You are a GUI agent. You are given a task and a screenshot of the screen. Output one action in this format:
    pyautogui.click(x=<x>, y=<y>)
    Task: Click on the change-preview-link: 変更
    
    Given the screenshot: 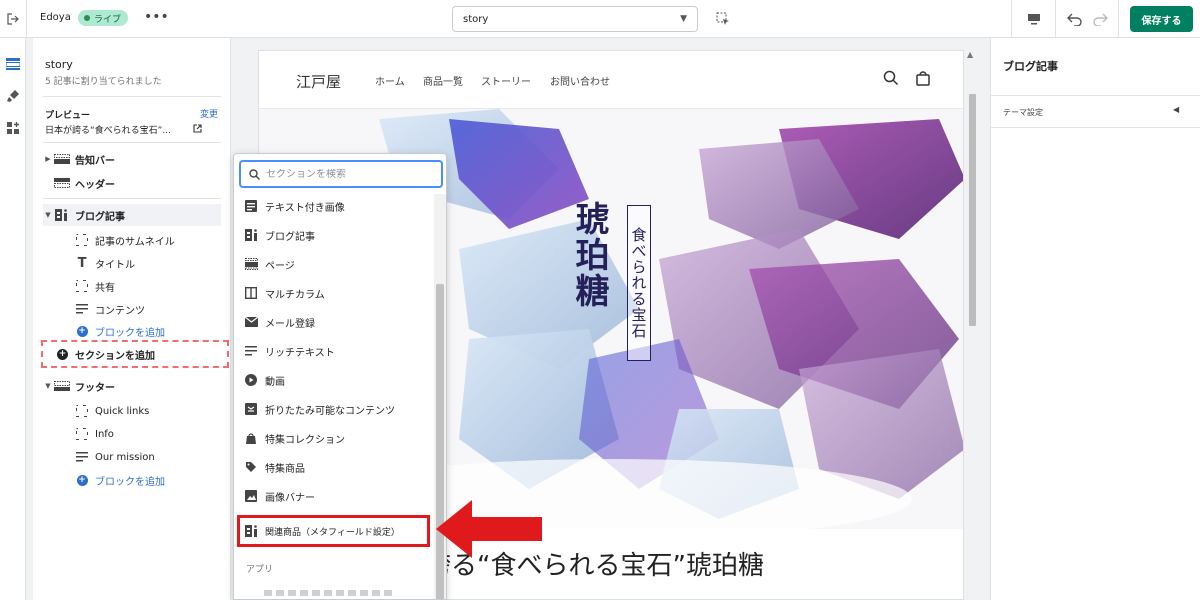 What is the action you would take?
    pyautogui.click(x=209, y=113)
    